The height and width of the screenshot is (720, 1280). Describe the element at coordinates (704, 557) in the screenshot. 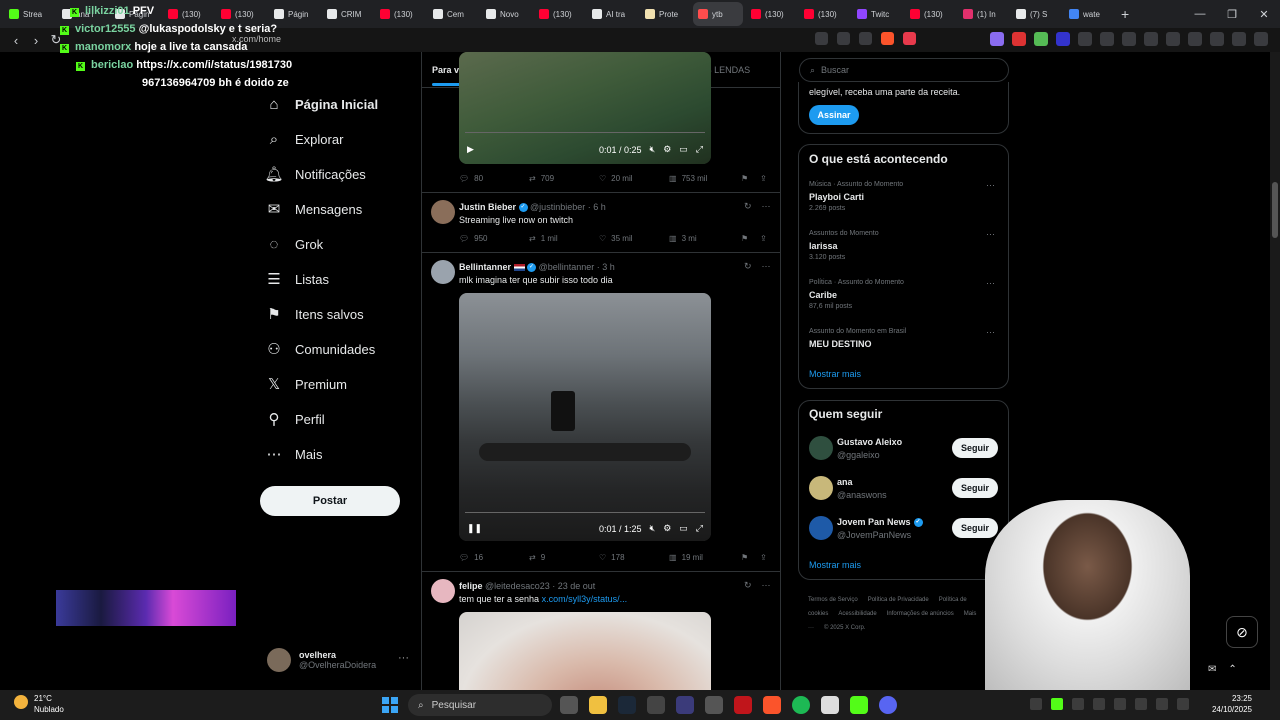

I see `views-button: ▥ 19 mil` at that location.